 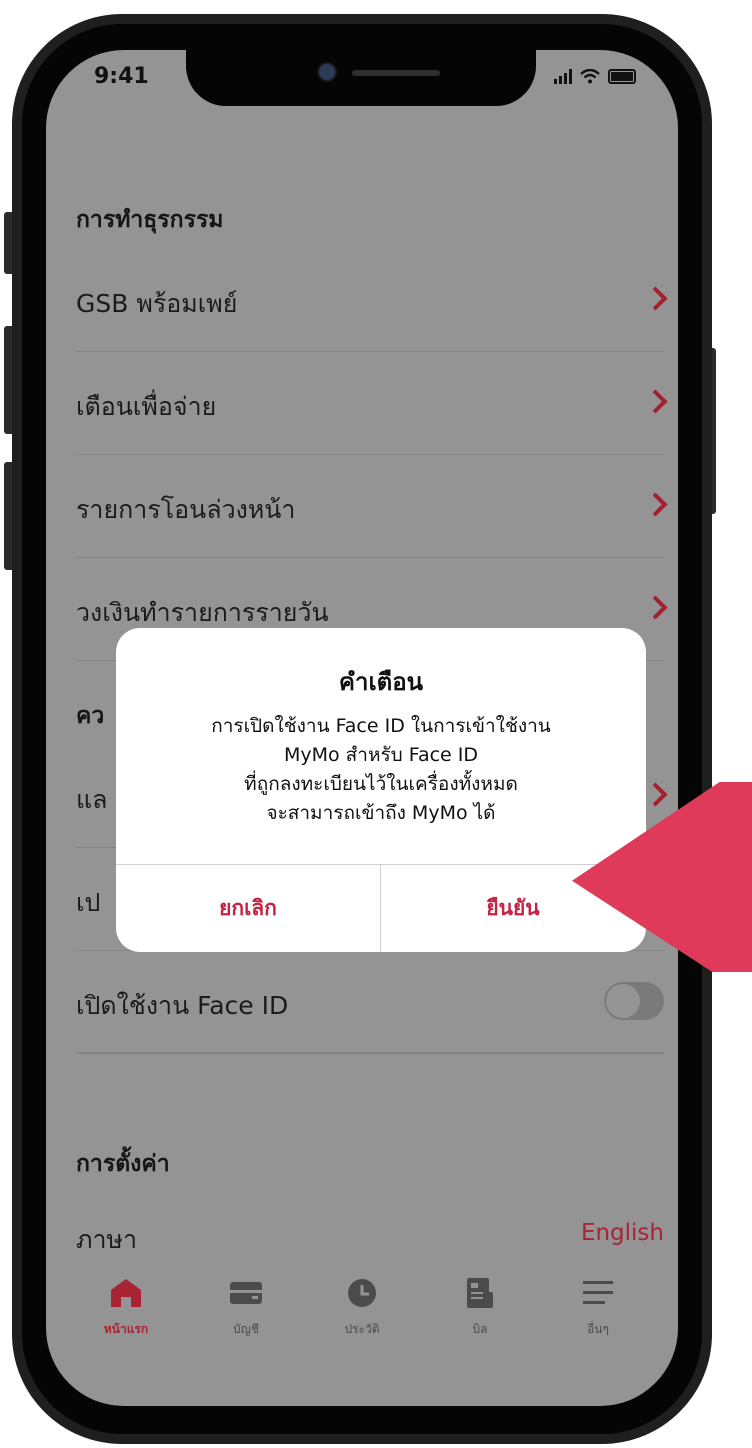 I want to click on tab-label: อื่นๆ, so click(x=598, y=1329).